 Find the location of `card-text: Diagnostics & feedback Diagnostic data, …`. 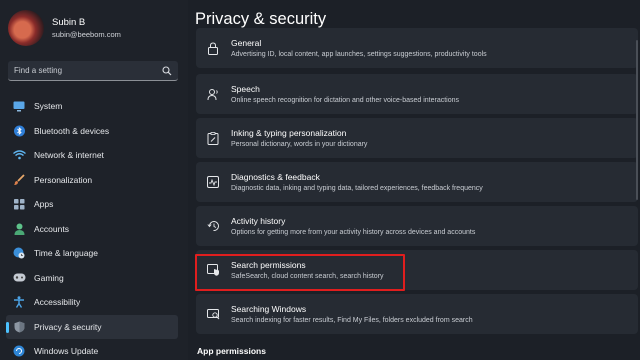

card-text: Diagnostics & feedback Diagnostic data, … is located at coordinates (357, 182).